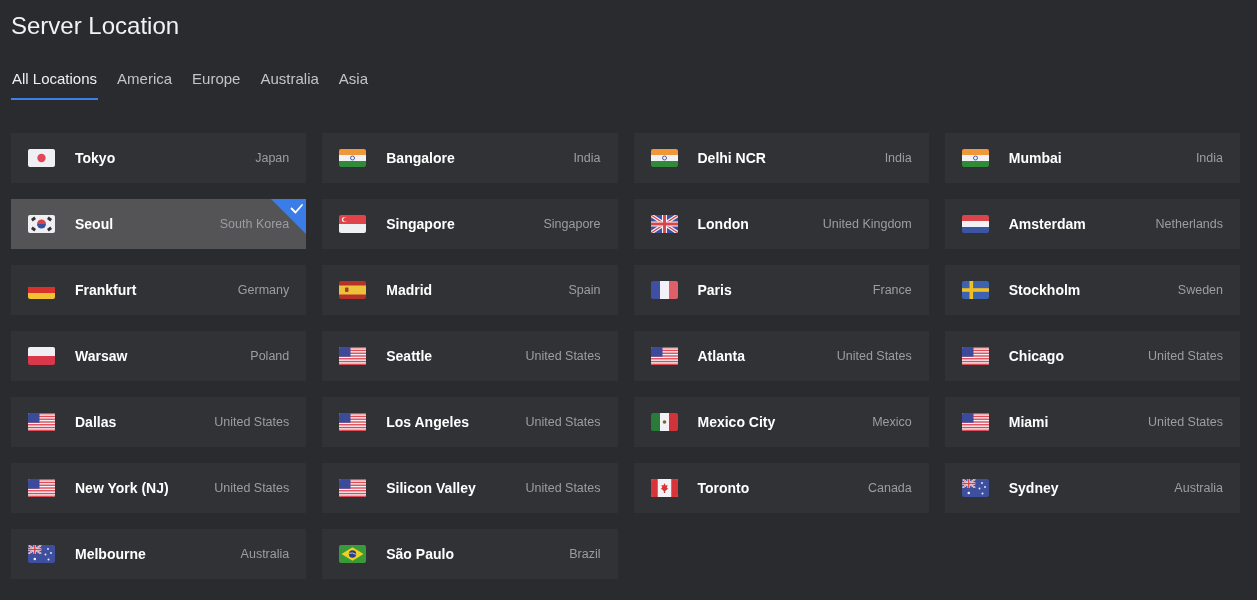 Image resolution: width=1257 pixels, height=600 pixels. What do you see at coordinates (353, 84) in the screenshot?
I see `tab: Asia` at bounding box center [353, 84].